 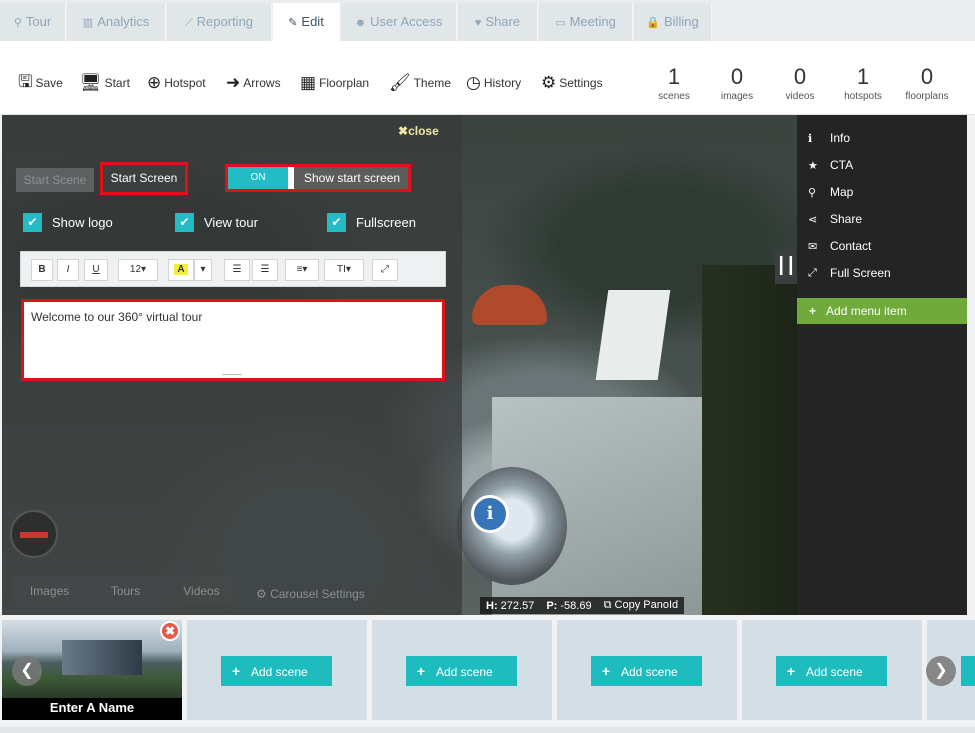 I want to click on close-button: ✖close, so click(x=418, y=131).